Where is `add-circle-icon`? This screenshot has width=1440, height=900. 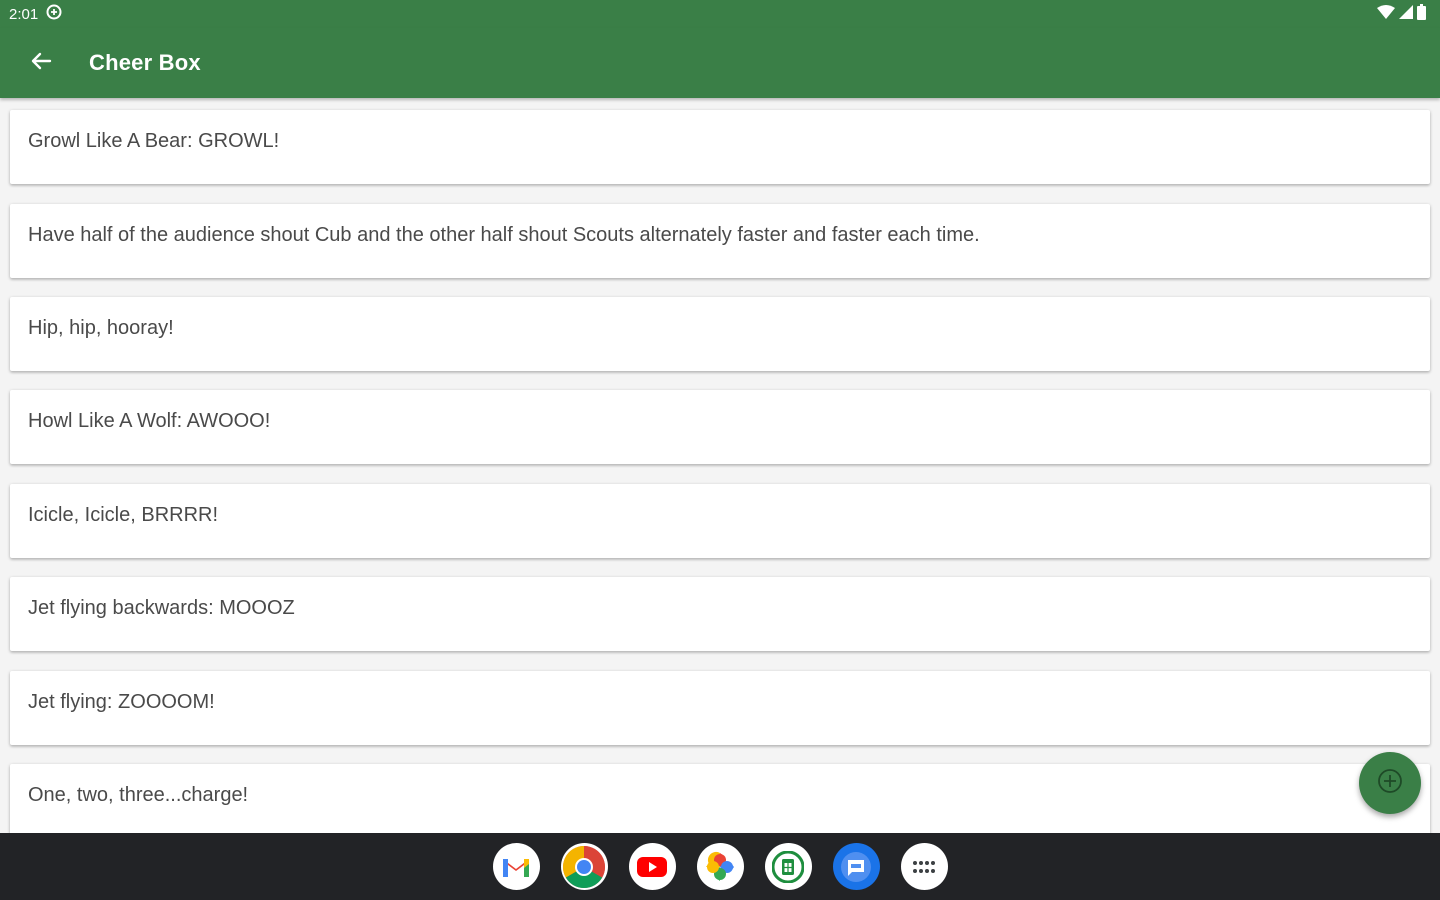 add-circle-icon is located at coordinates (1390, 783).